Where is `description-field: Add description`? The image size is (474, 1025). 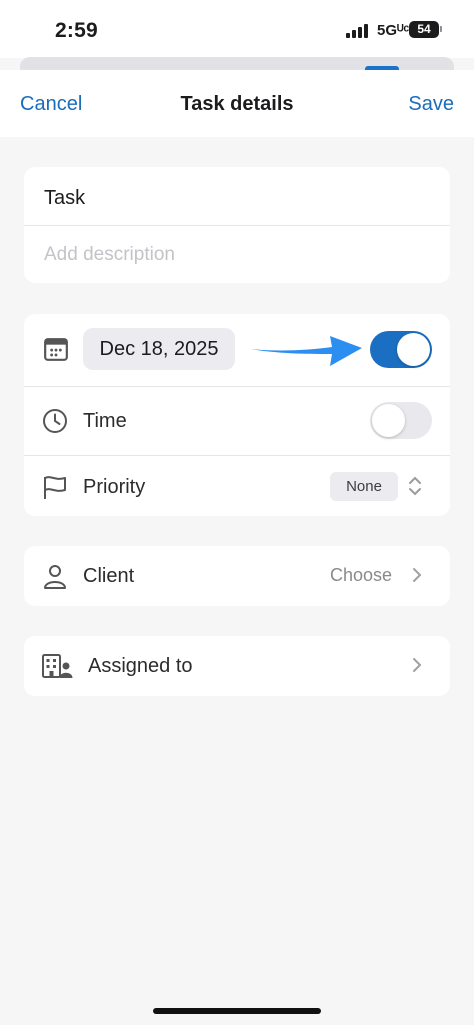
description-field: Add description is located at coordinates (234, 255).